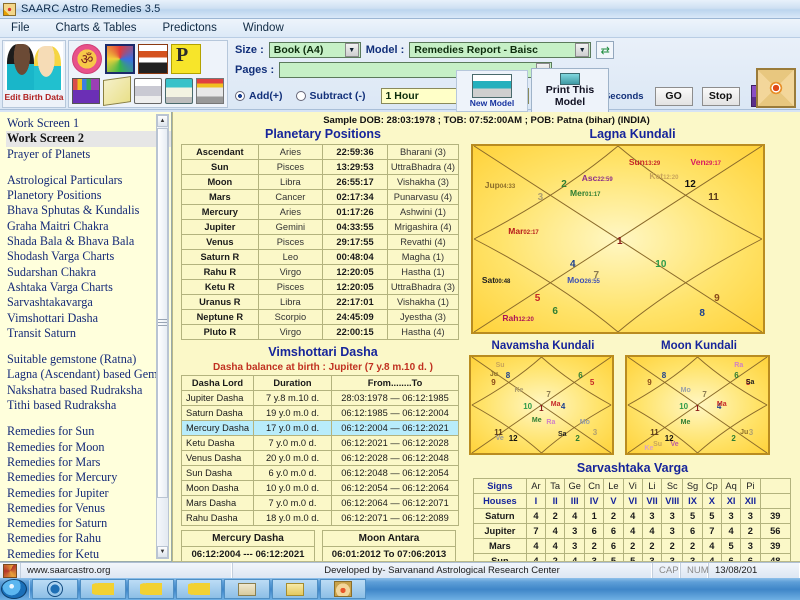 The image size is (800, 600). I want to click on printer-color-icon, so click(179, 91).